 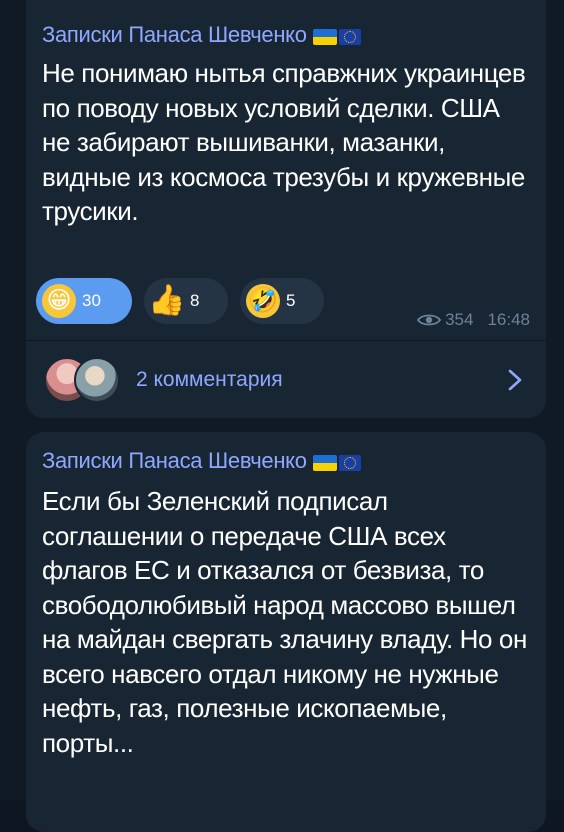 What do you see at coordinates (282, 301) in the screenshot?
I see `reaction-rofl: 🤣 5` at bounding box center [282, 301].